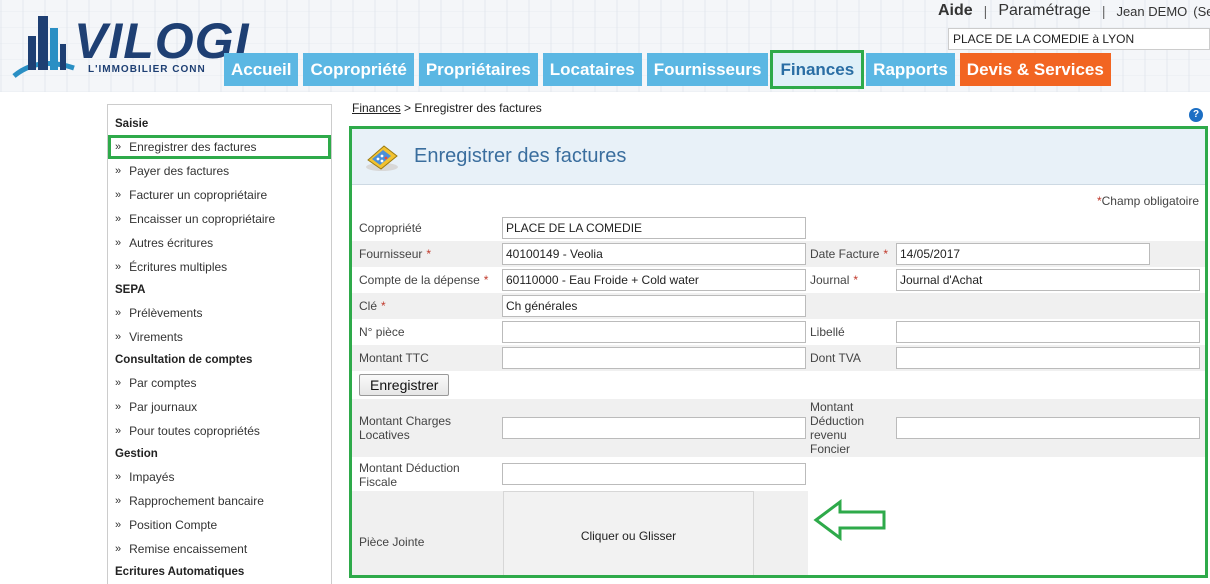  I want to click on num-piece-label: N° pièce, so click(382, 332).